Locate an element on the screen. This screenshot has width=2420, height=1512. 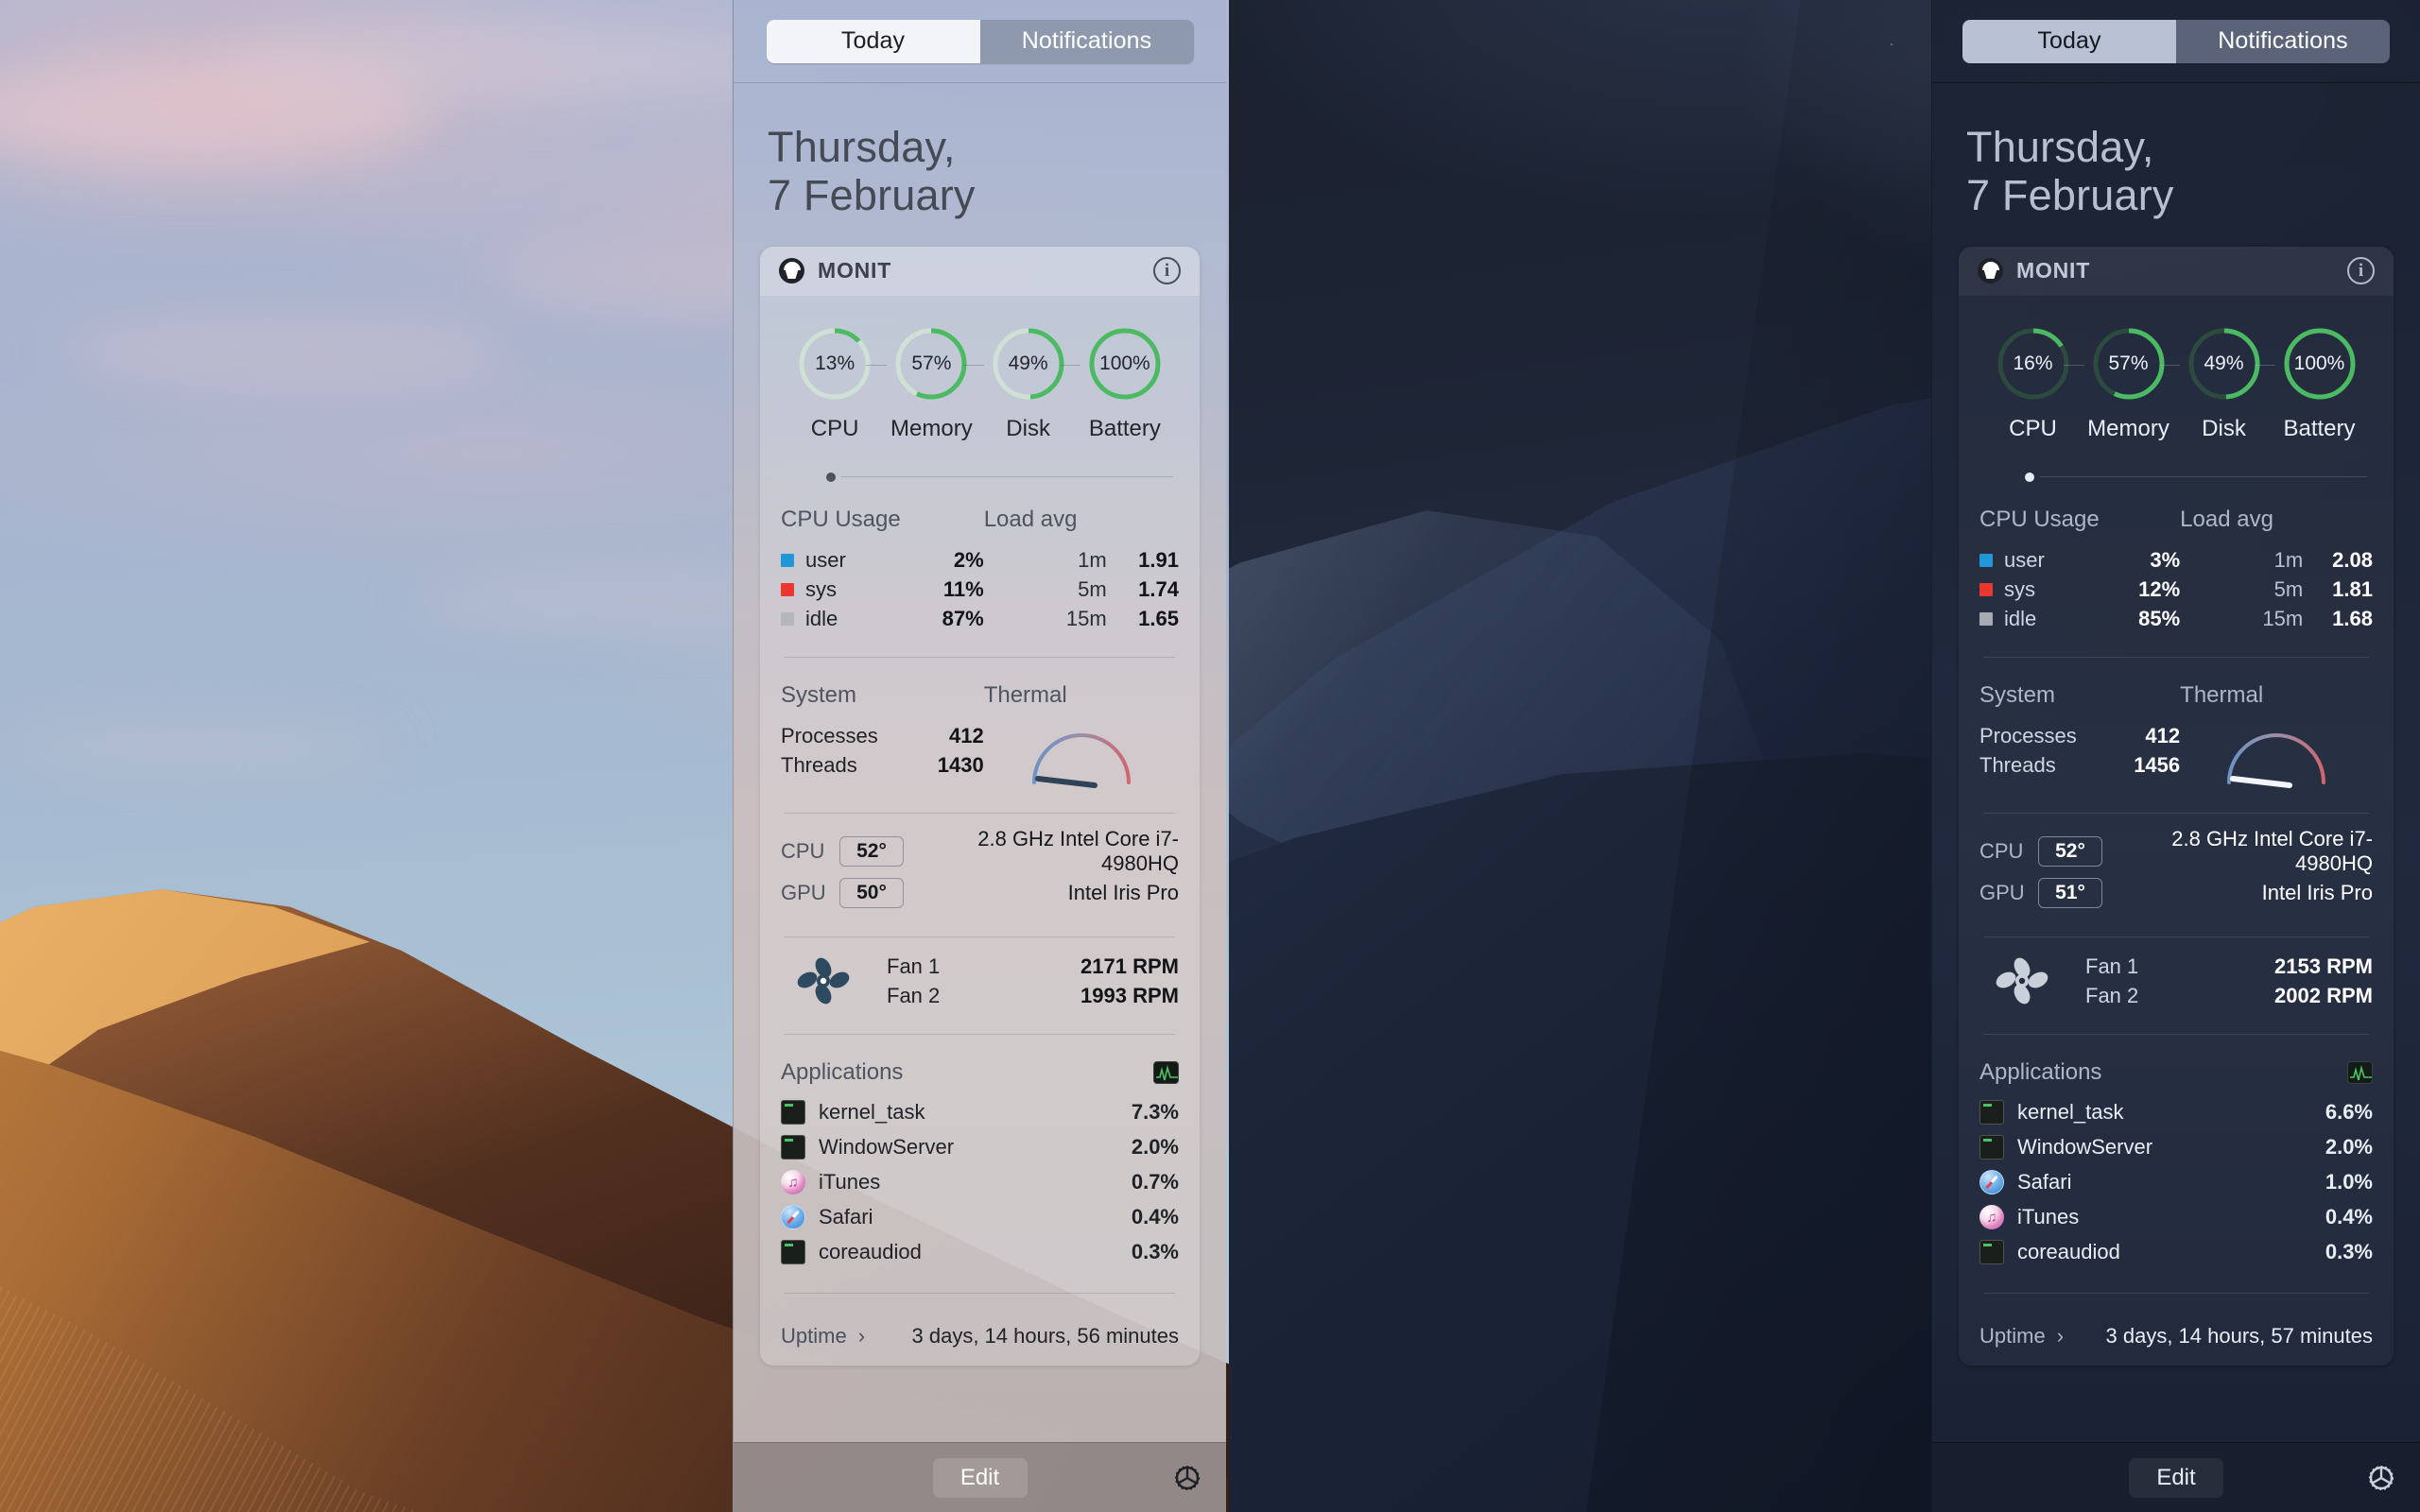
gauge-disk-light: 49% Disk is located at coordinates (1019, 384).